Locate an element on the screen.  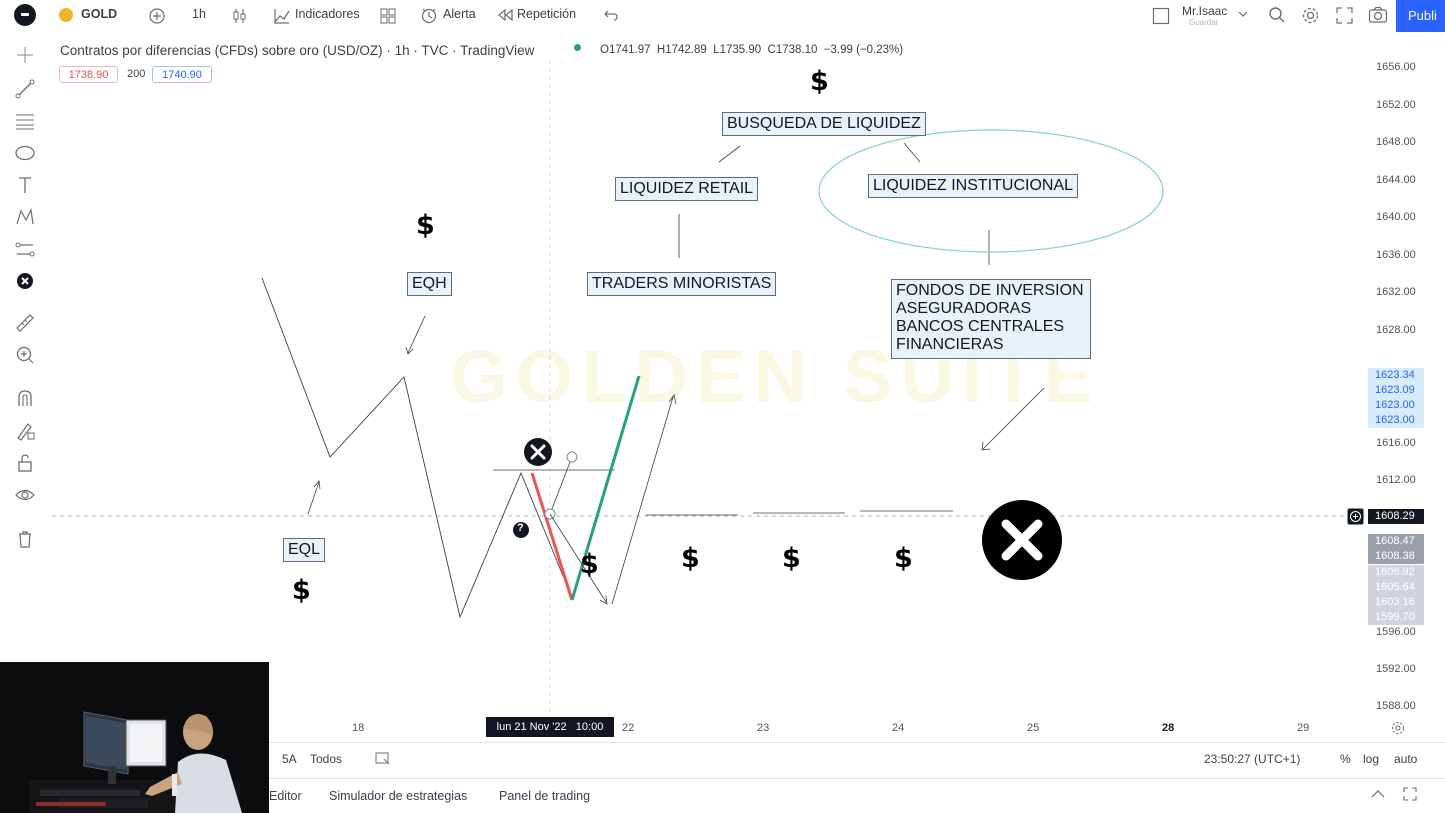
traders-minoristas-label: TRADERS MINORISTAS is located at coordinates (682, 284).